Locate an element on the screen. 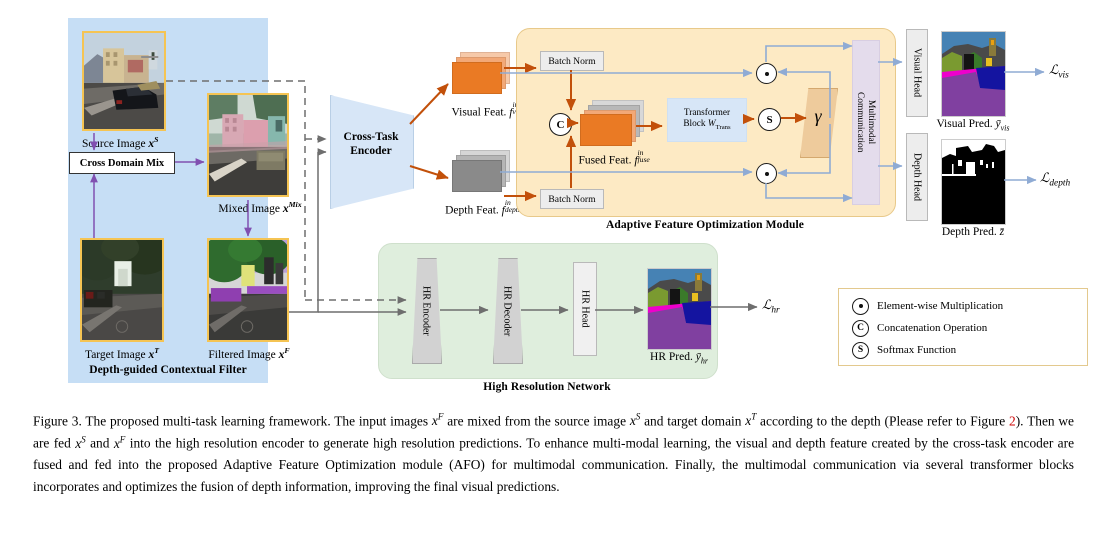 The width and height of the screenshot is (1107, 549). caption-figure-ref: 2 is located at coordinates (1012, 420).